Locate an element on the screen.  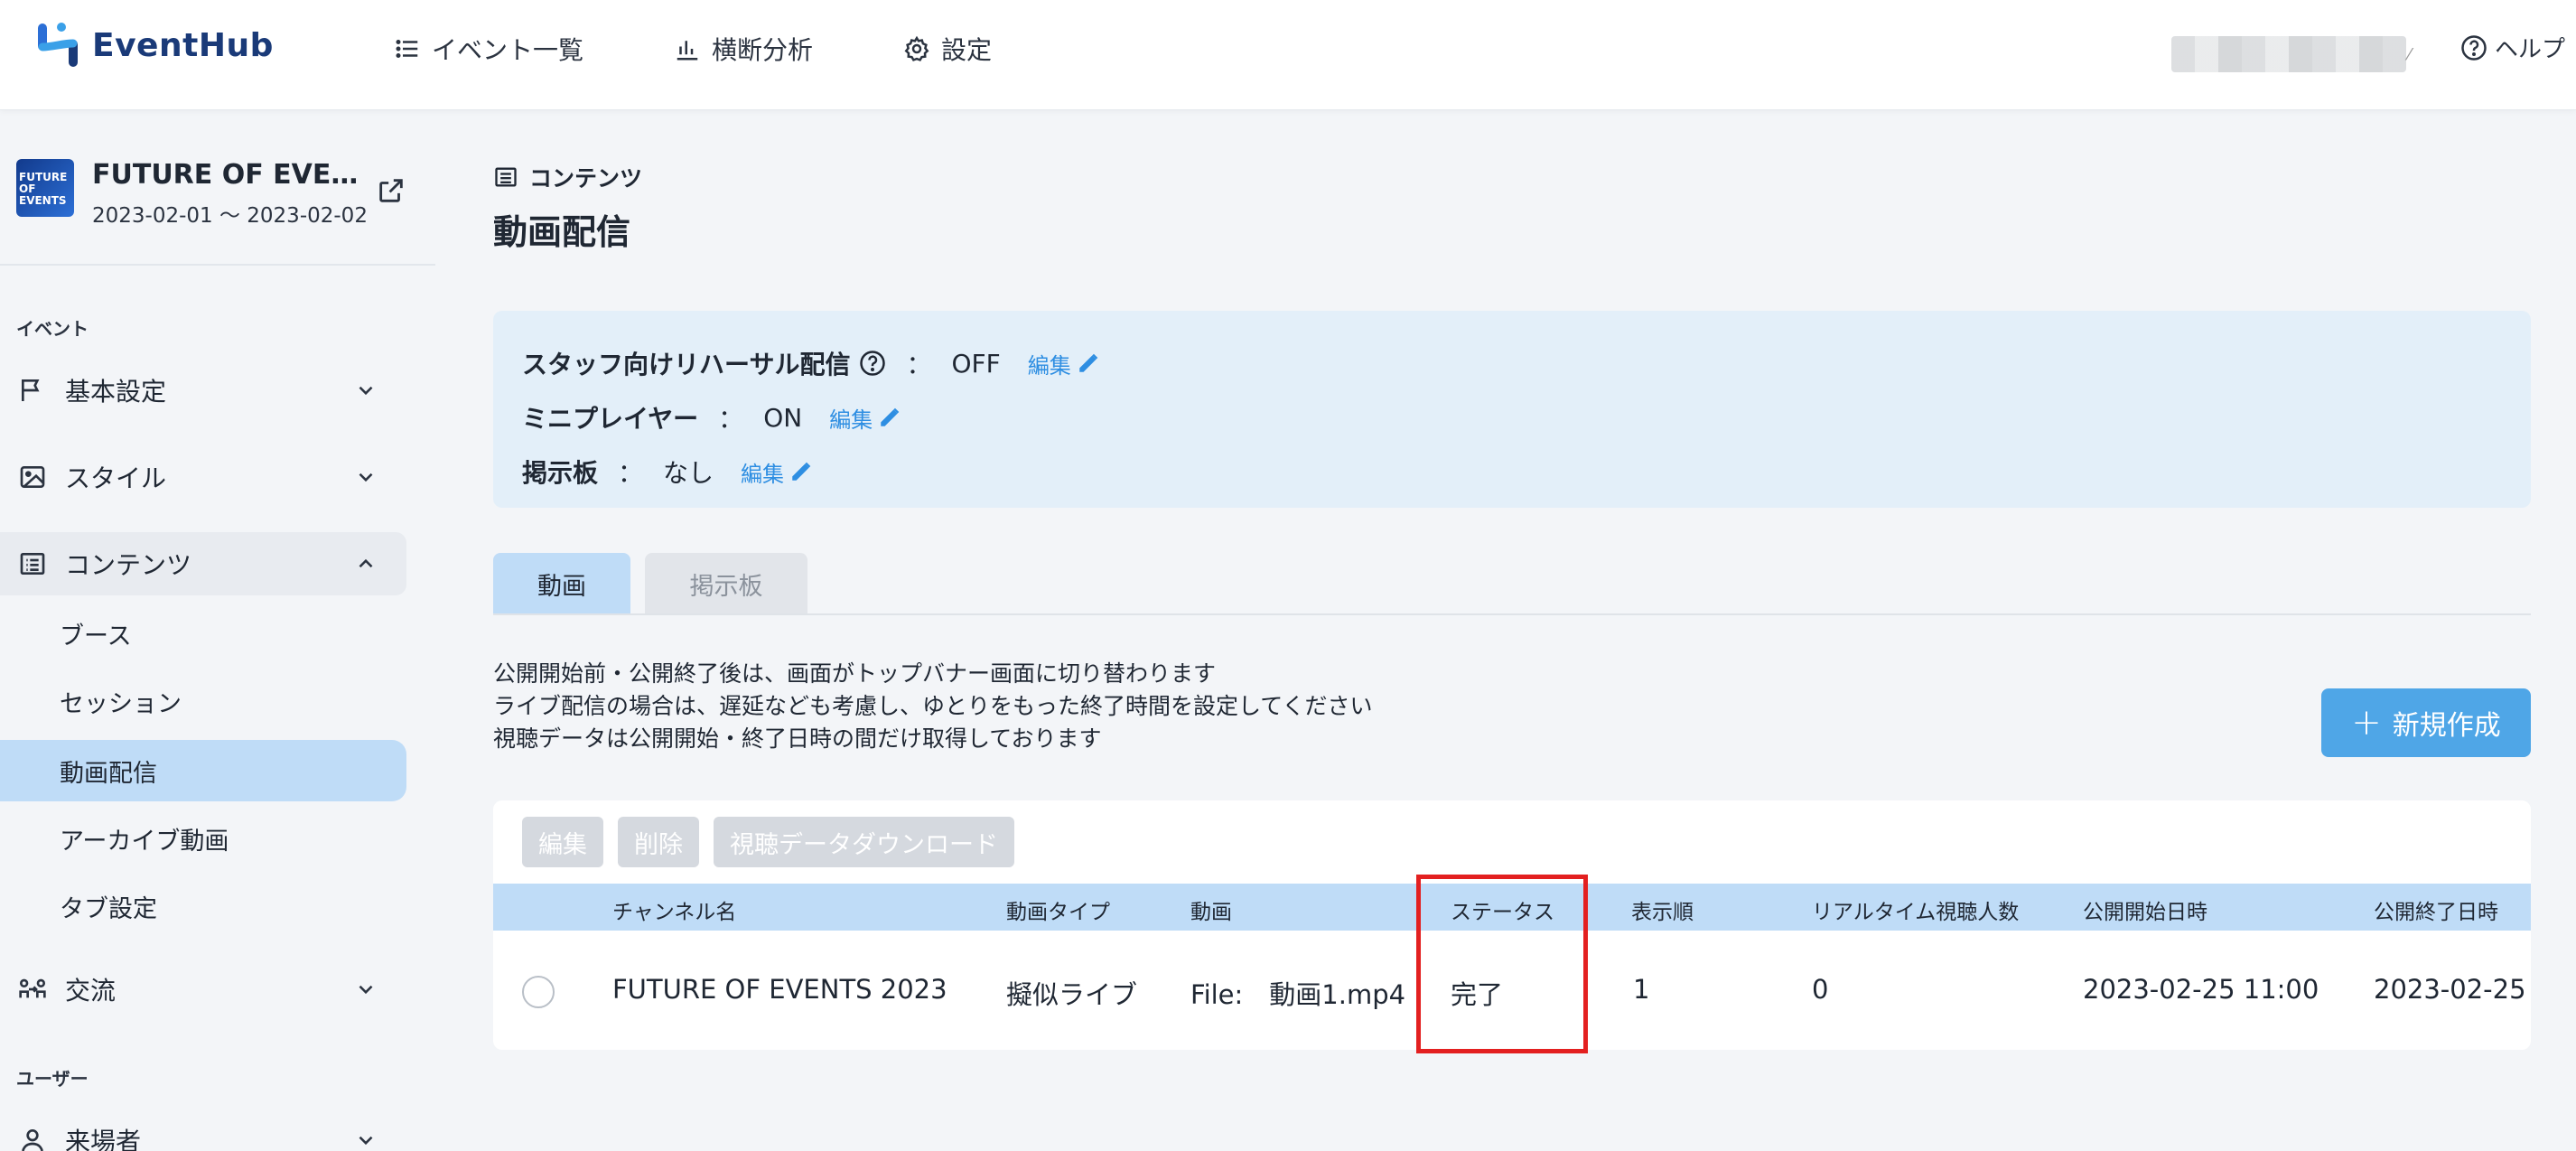
column-header-start: 公開開始日時 is located at coordinates (2145, 909).